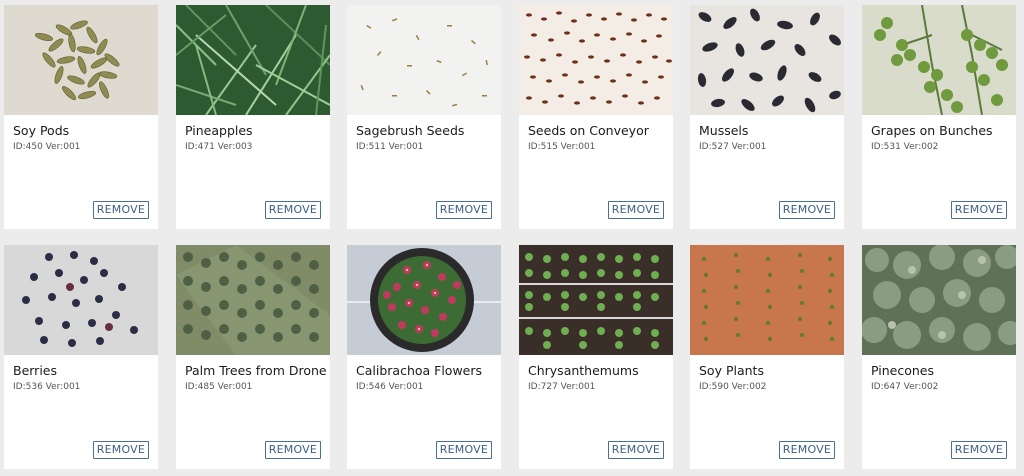 The height and width of the screenshot is (476, 1024). I want to click on berries-thumbnail, so click(81, 300).